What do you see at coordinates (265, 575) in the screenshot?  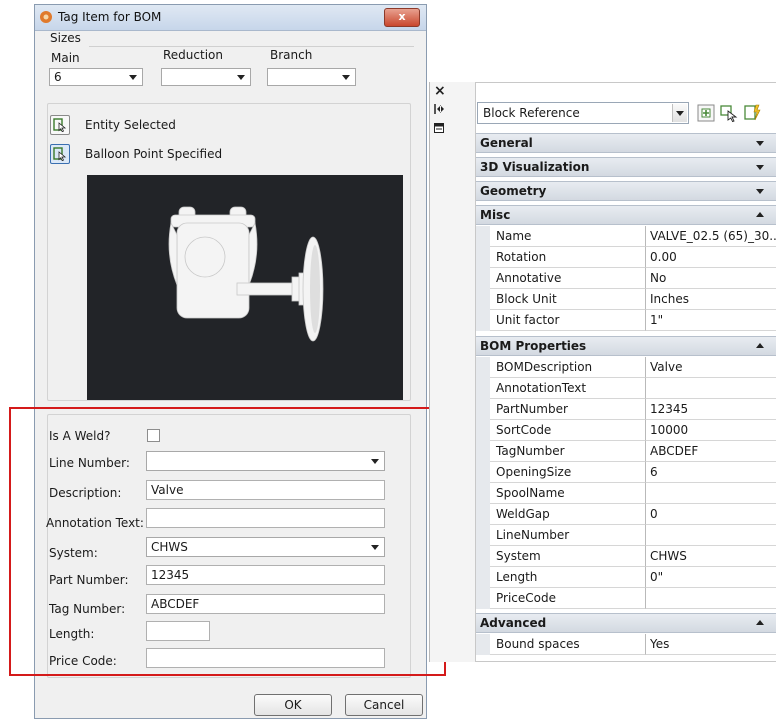 I see `part-number-field: 12345` at bounding box center [265, 575].